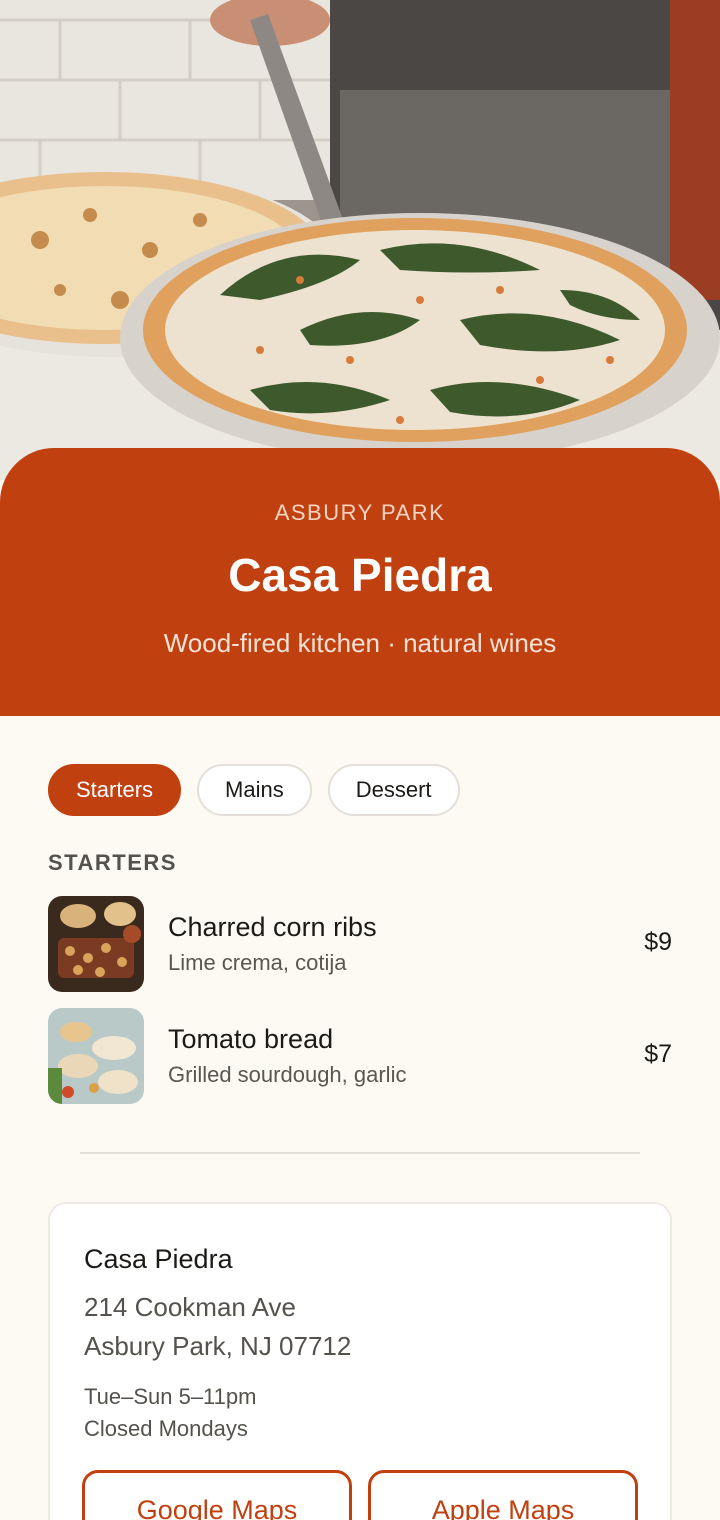 The height and width of the screenshot is (1520, 720). Describe the element at coordinates (112, 862) in the screenshot. I see `section-heading: STARTERS` at that location.